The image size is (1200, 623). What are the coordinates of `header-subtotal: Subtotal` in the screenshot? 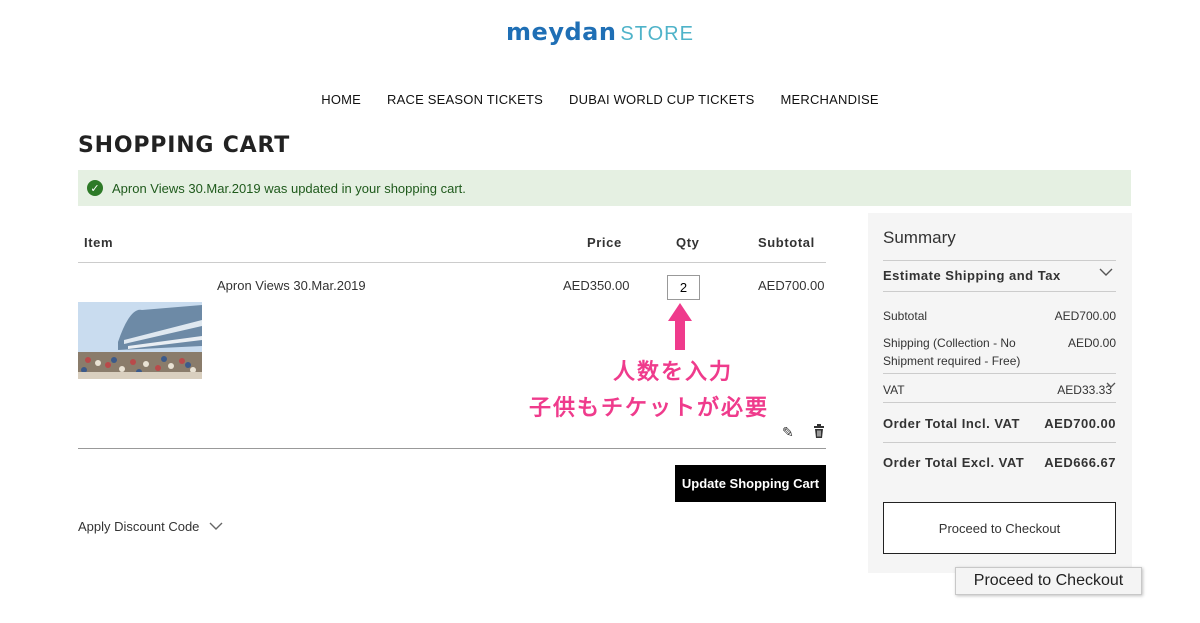 It's located at (786, 242).